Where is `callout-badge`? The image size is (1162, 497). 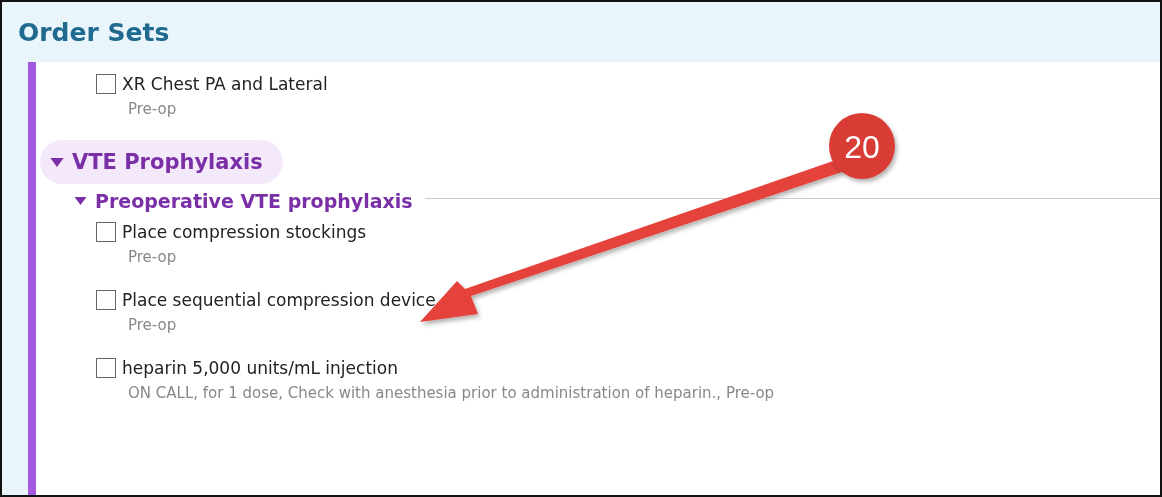
callout-badge is located at coordinates (862, 146).